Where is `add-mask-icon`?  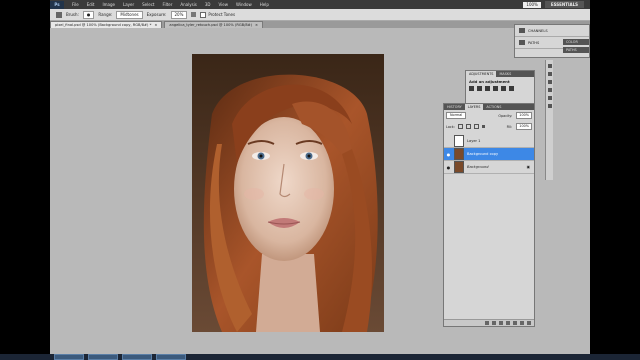
add-mask-icon is located at coordinates (501, 323).